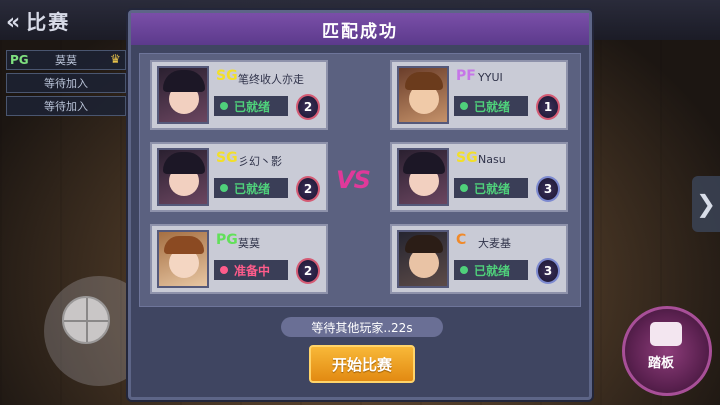 The height and width of the screenshot is (405, 720). Describe the element at coordinates (239, 177) in the screenshot. I see `player-card-left-2: SG 彡幻丶影 已就绪 2` at that location.